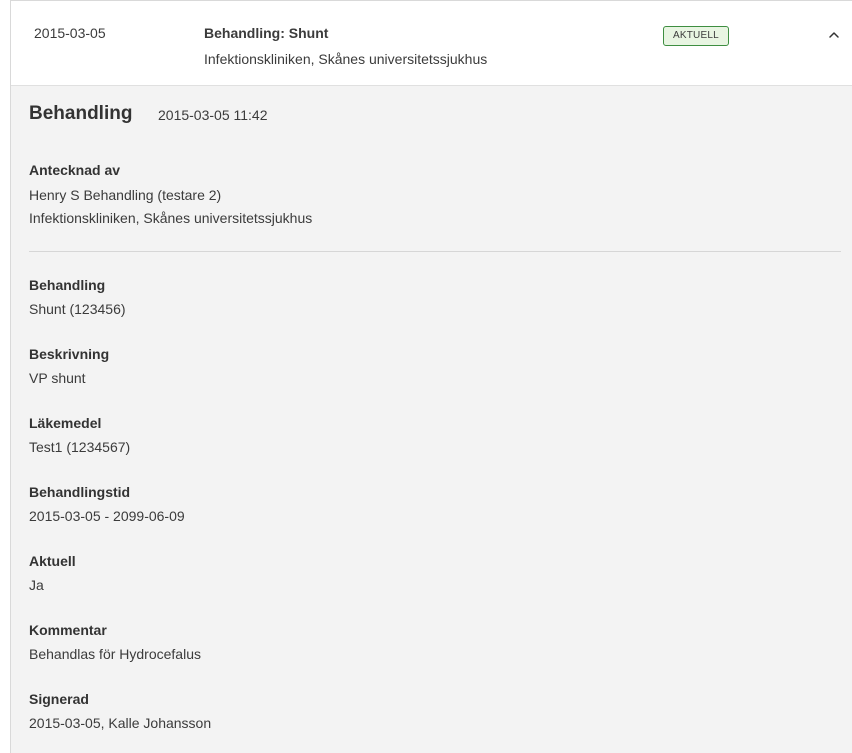 The width and height of the screenshot is (852, 753). Describe the element at coordinates (67, 285) in the screenshot. I see `field-label-behandling: Behandling` at that location.